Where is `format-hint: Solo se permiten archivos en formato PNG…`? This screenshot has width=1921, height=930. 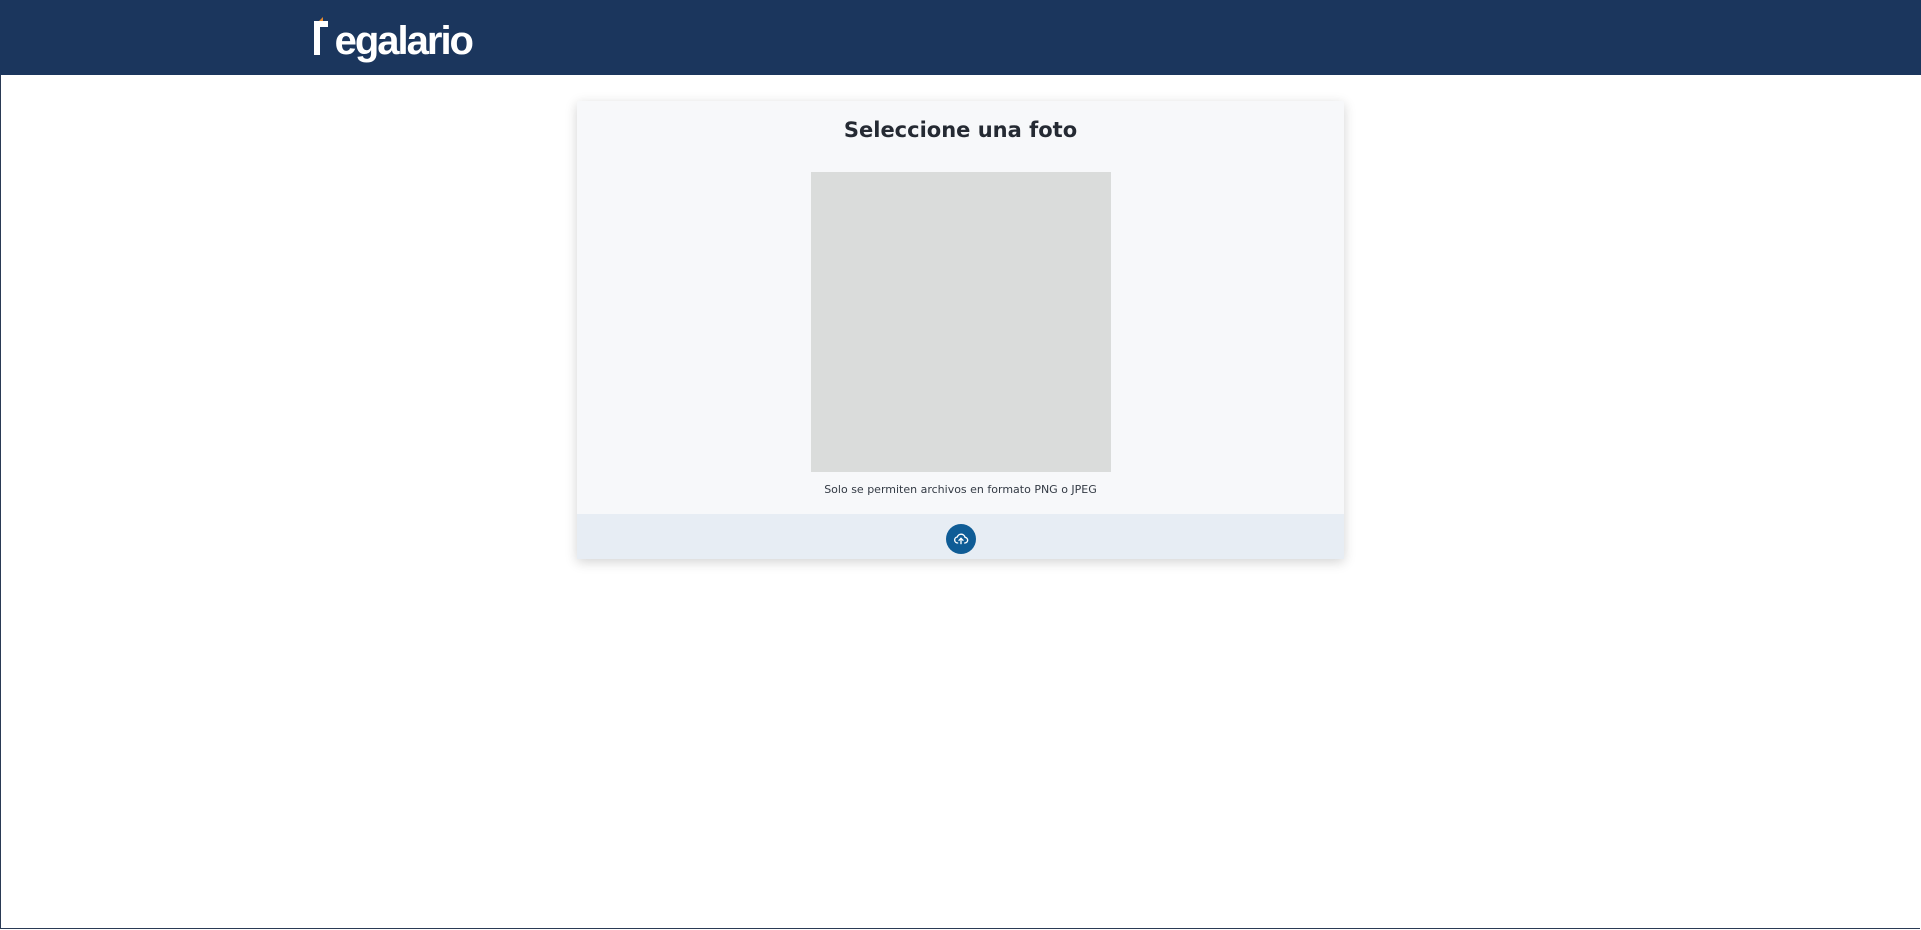 format-hint: Solo se permiten archivos en formato PNG… is located at coordinates (960, 489).